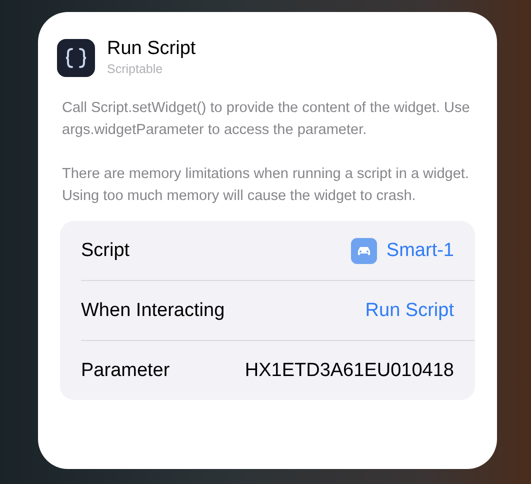 This screenshot has height=484, width=531. Describe the element at coordinates (151, 49) in the screenshot. I see `action-title: Run Script` at that location.